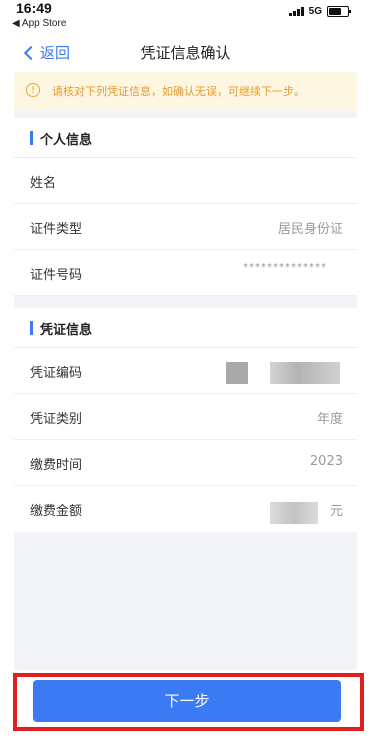 The width and height of the screenshot is (371, 742). Describe the element at coordinates (185, 417) in the screenshot. I see `row-voucher-type: 凭证类别 年度` at that location.